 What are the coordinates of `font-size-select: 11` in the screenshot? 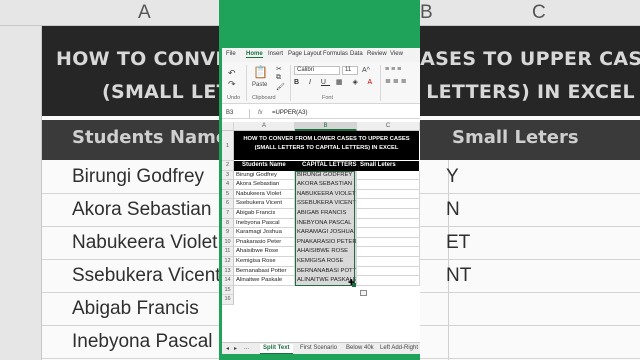 It's located at (350, 70).